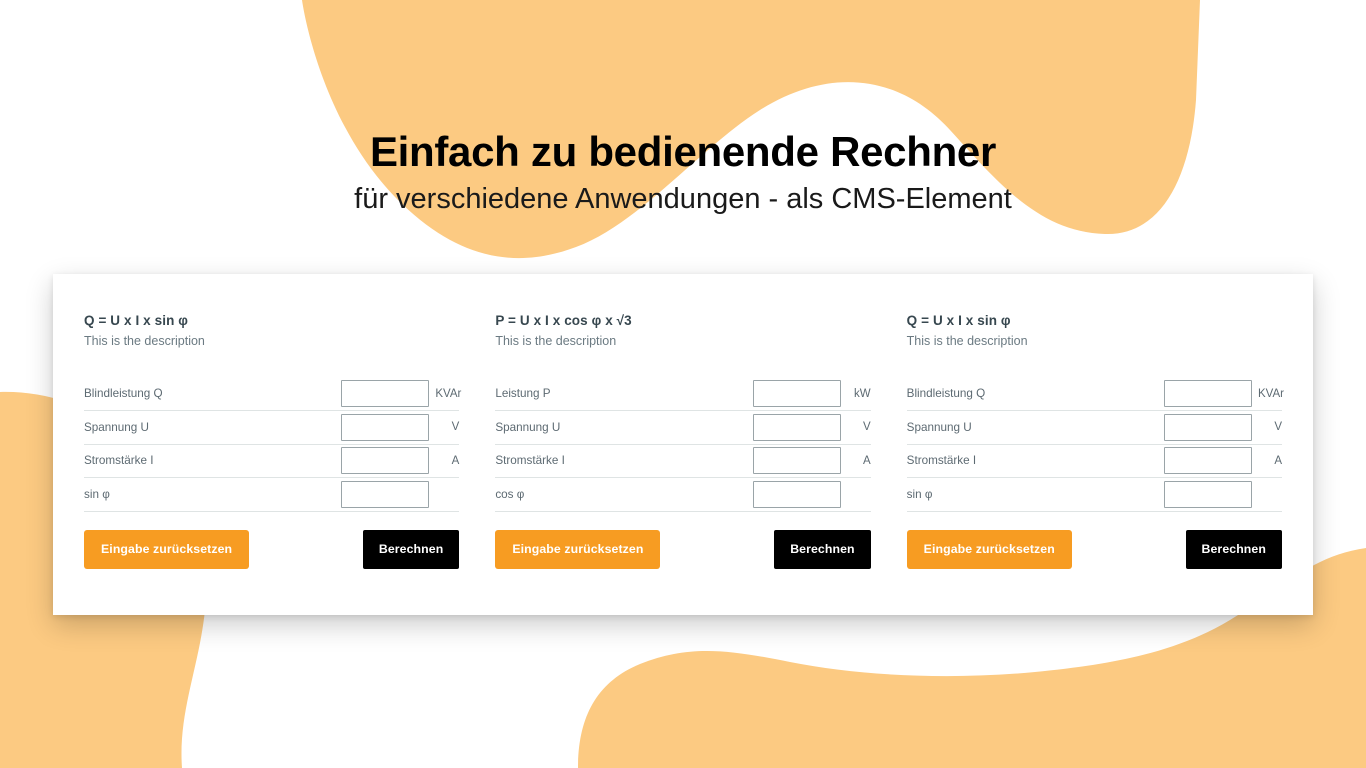 The width and height of the screenshot is (1366, 768). I want to click on field-unit-label: kW, so click(862, 393).